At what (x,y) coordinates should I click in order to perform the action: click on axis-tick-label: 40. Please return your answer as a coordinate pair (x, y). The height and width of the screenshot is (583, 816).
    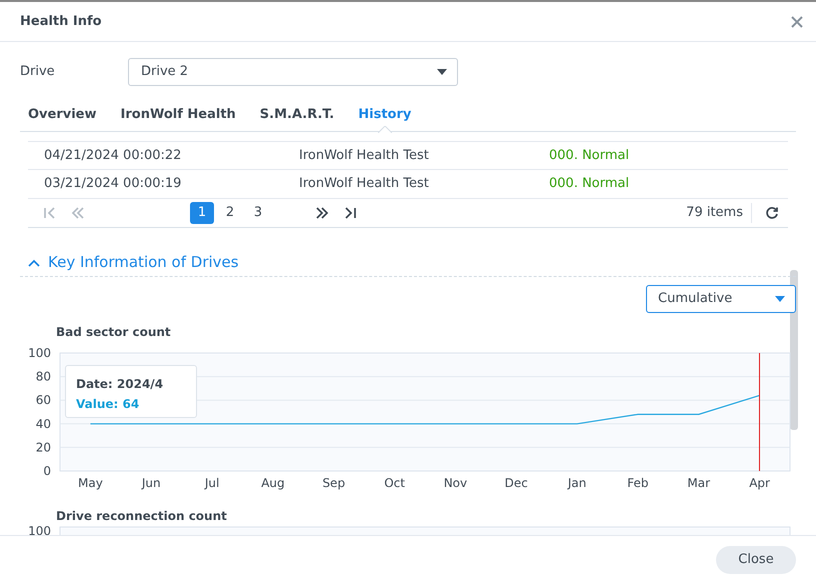
    Looking at the image, I should click on (43, 423).